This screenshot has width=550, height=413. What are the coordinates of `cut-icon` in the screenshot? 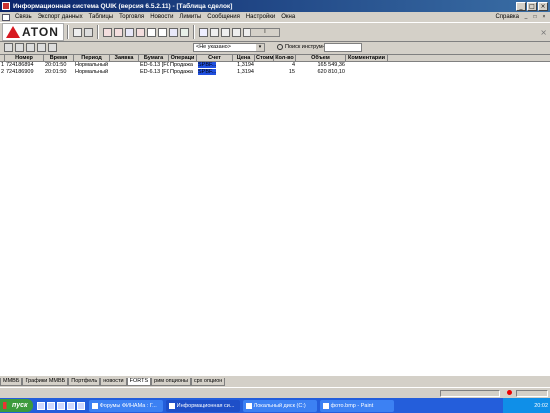 It's located at (19, 47).